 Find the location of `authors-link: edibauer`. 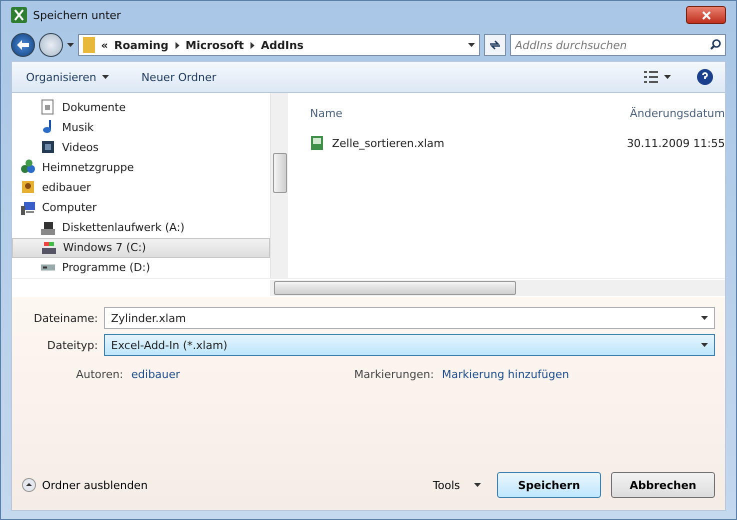

authors-link: edibauer is located at coordinates (155, 374).